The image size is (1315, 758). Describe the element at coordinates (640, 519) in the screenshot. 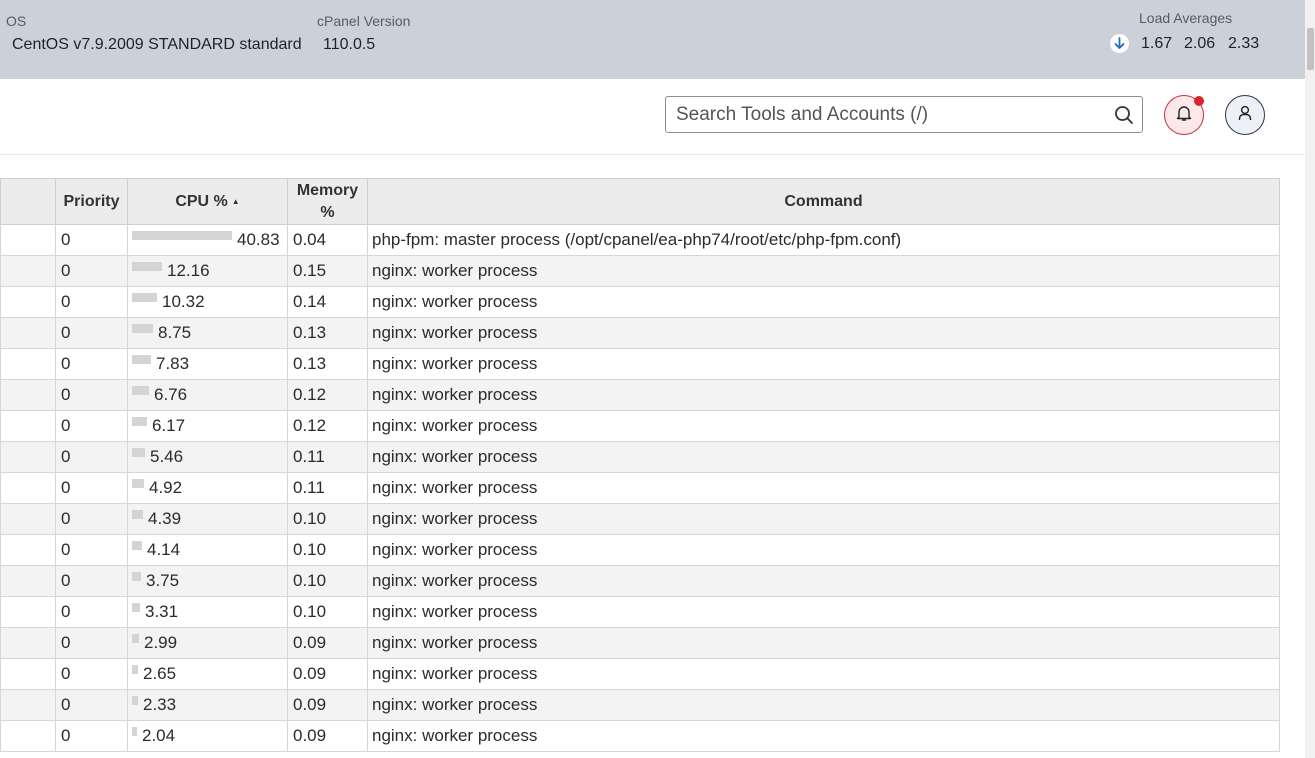

I see `table-row: 0 4.39 0.10 nginx: worker process` at that location.